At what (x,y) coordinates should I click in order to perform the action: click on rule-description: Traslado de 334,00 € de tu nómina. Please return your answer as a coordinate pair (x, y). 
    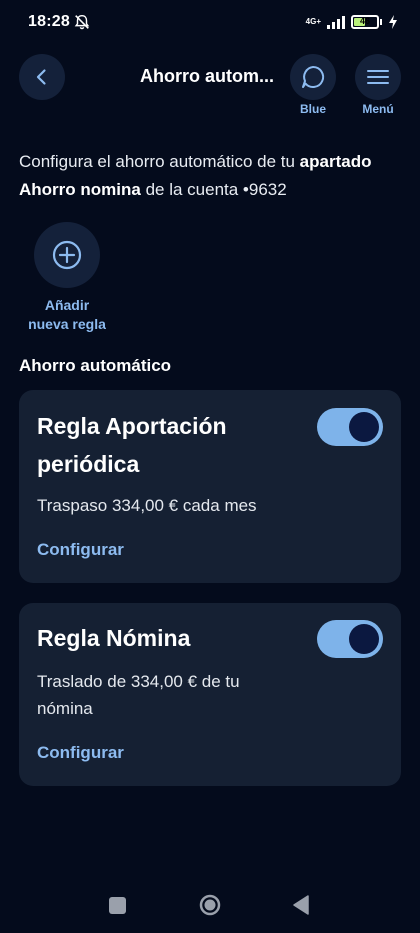
    Looking at the image, I should click on (138, 695).